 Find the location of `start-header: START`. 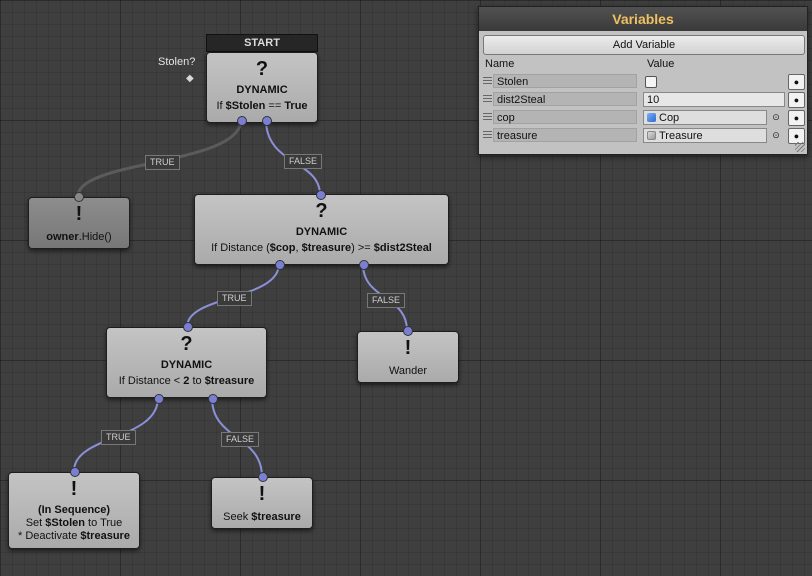

start-header: START is located at coordinates (262, 43).